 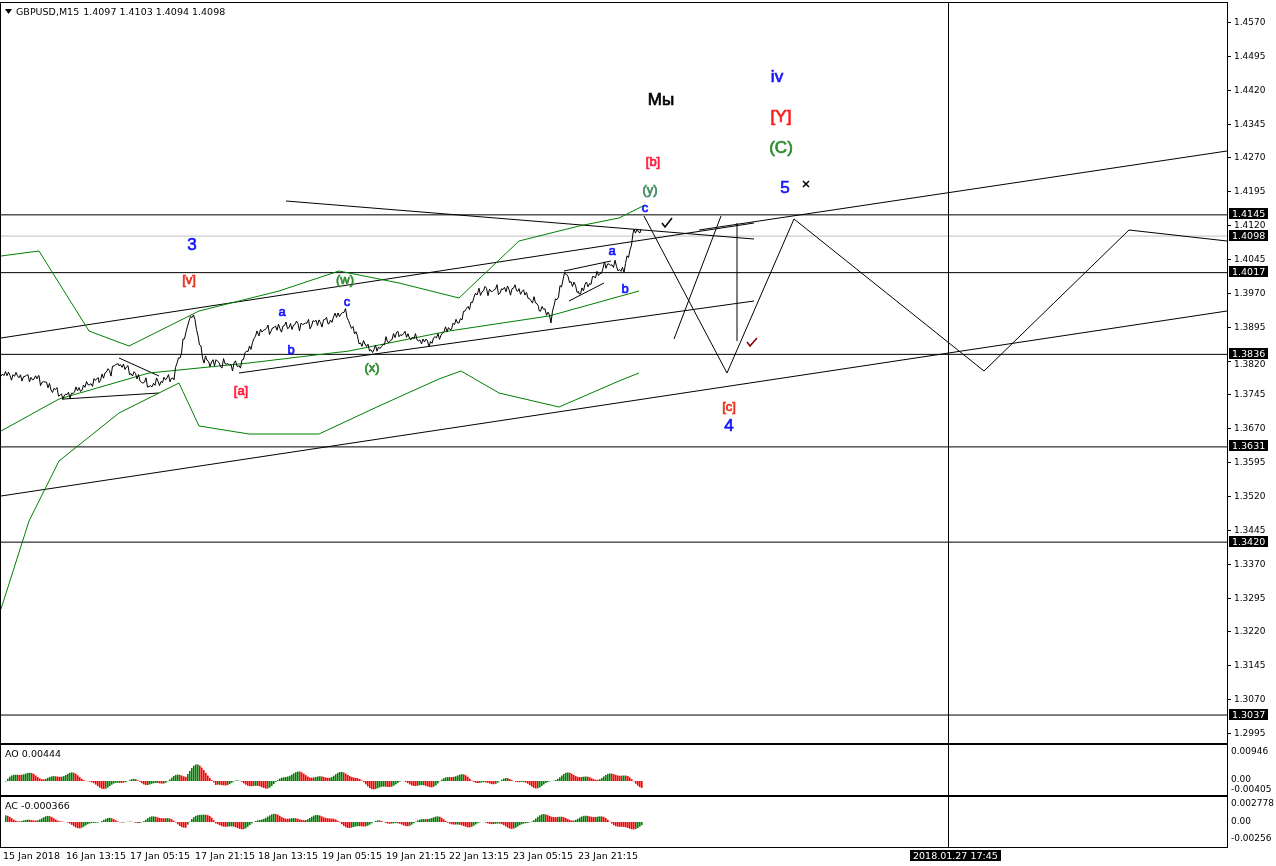 I want to click on time-label: 19 Jan 21:15, so click(x=416, y=855).